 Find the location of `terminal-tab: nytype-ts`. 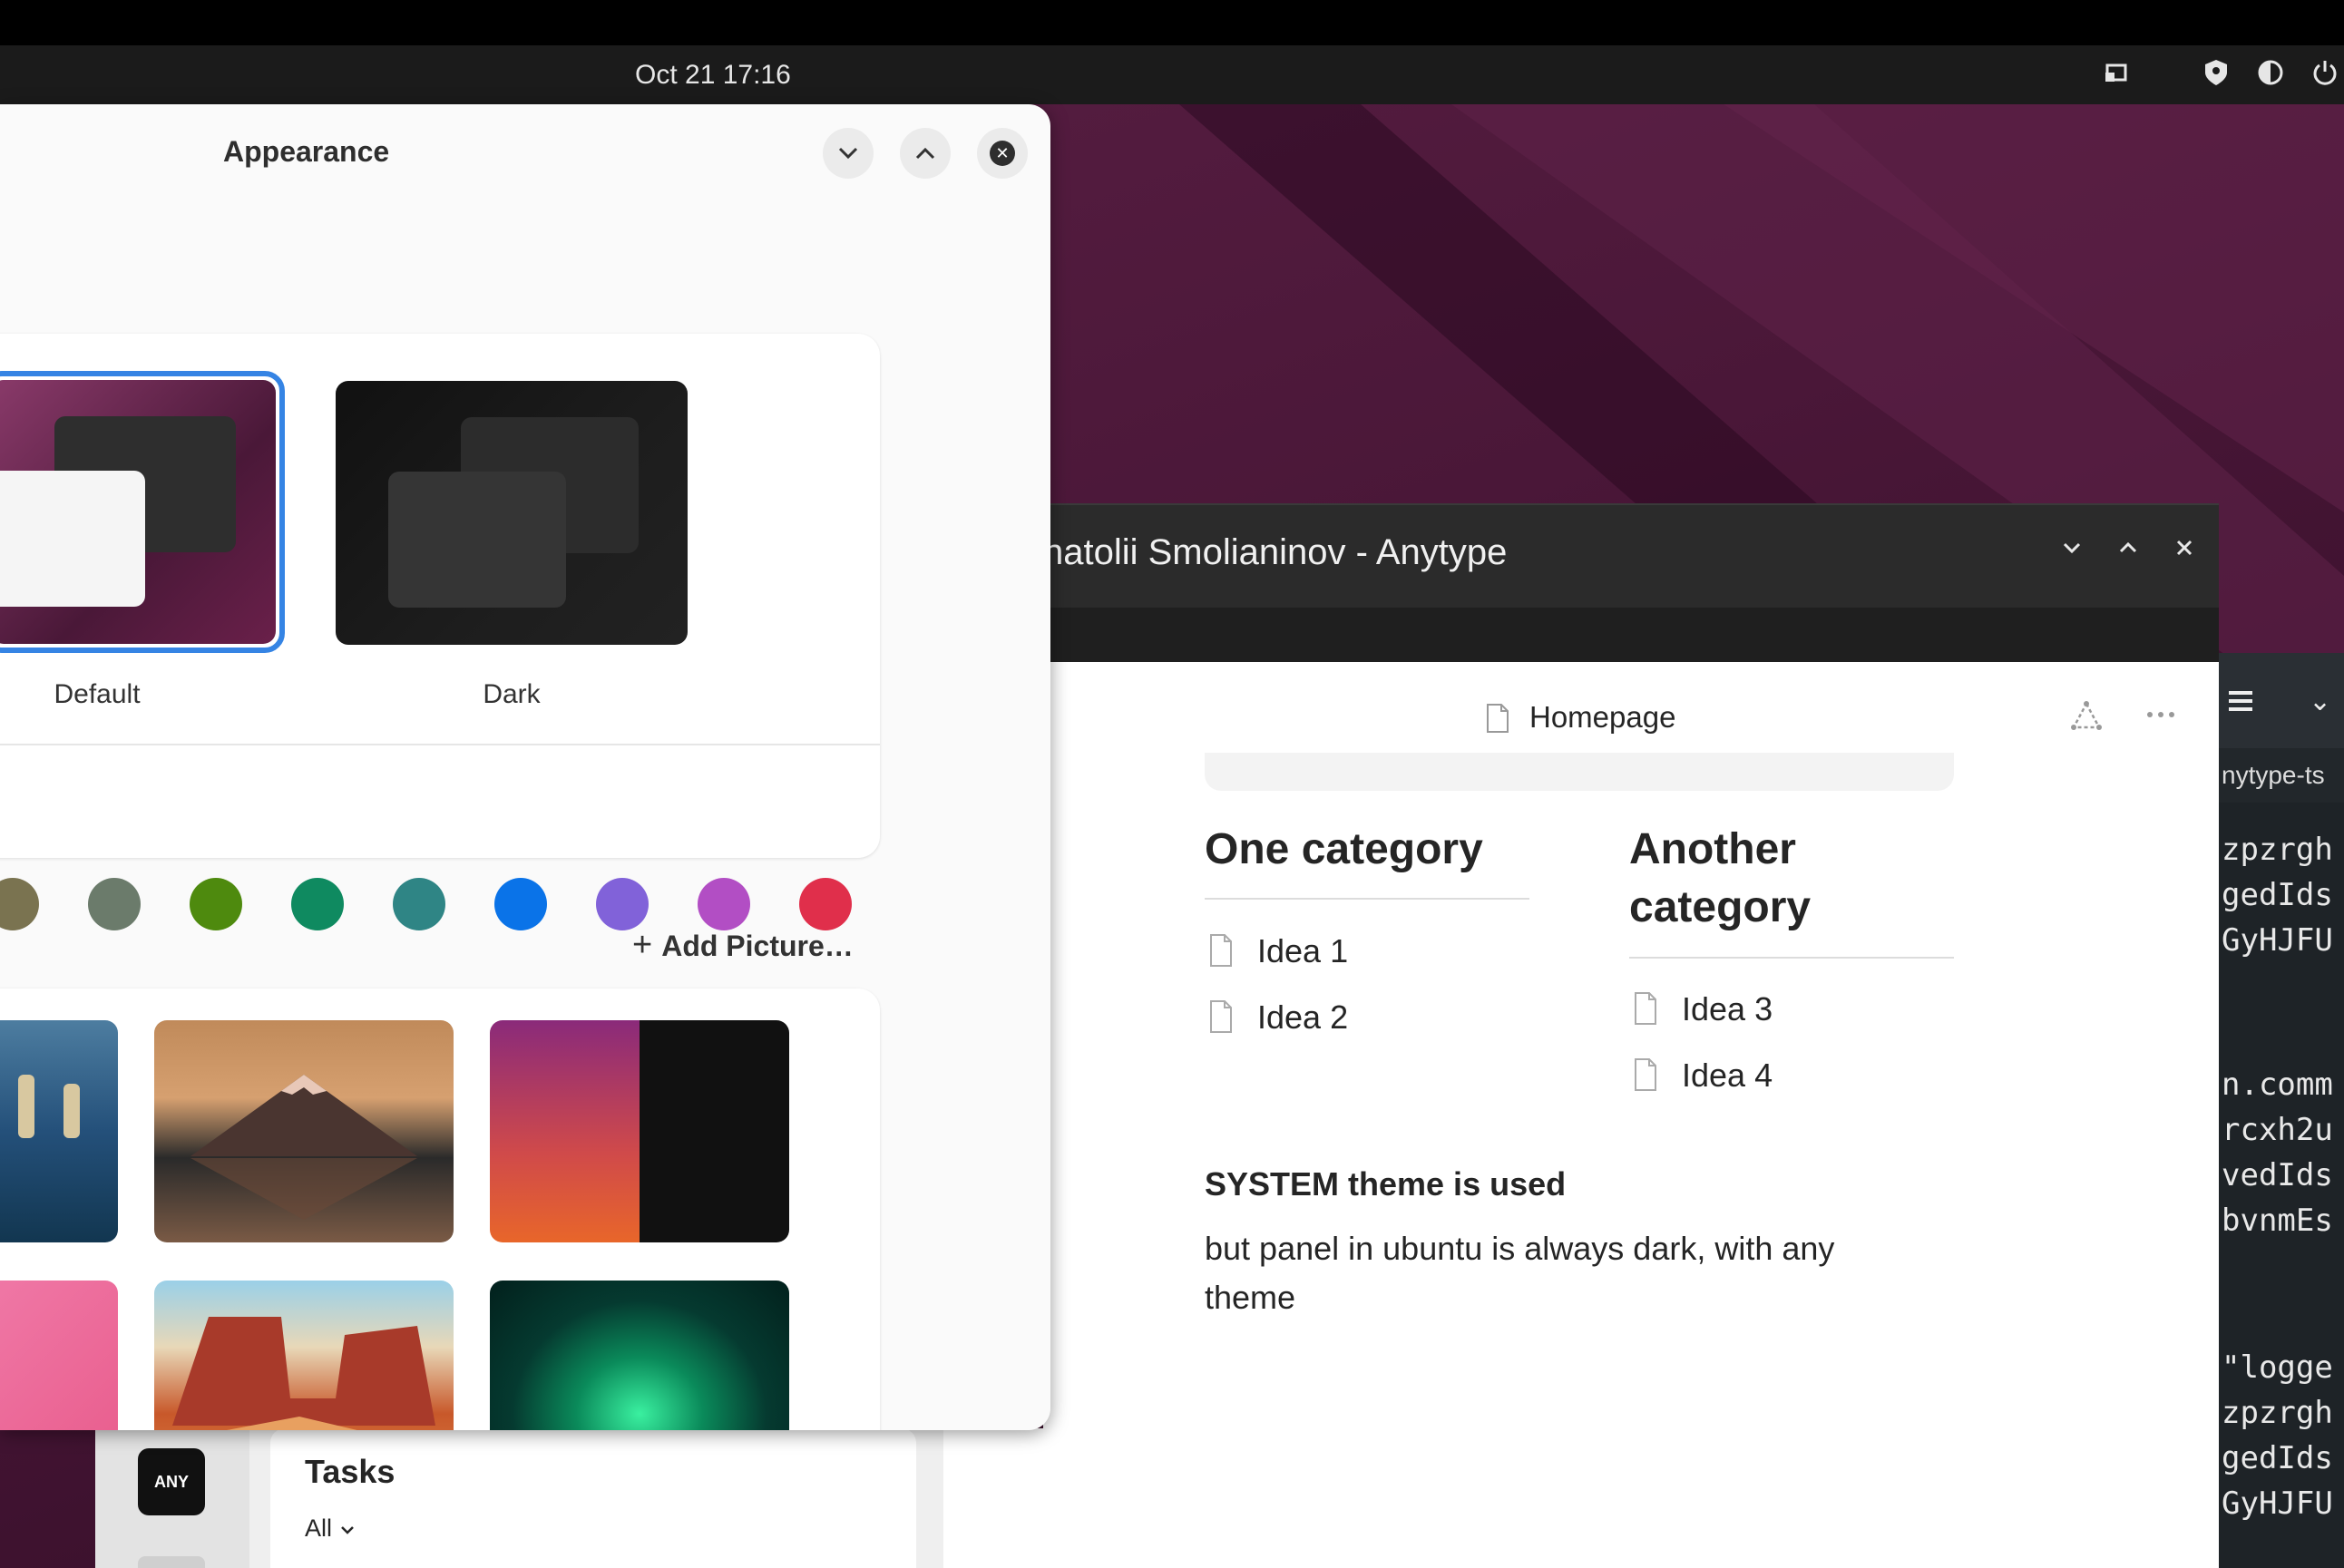

terminal-tab: nytype-ts is located at coordinates (2281, 775).